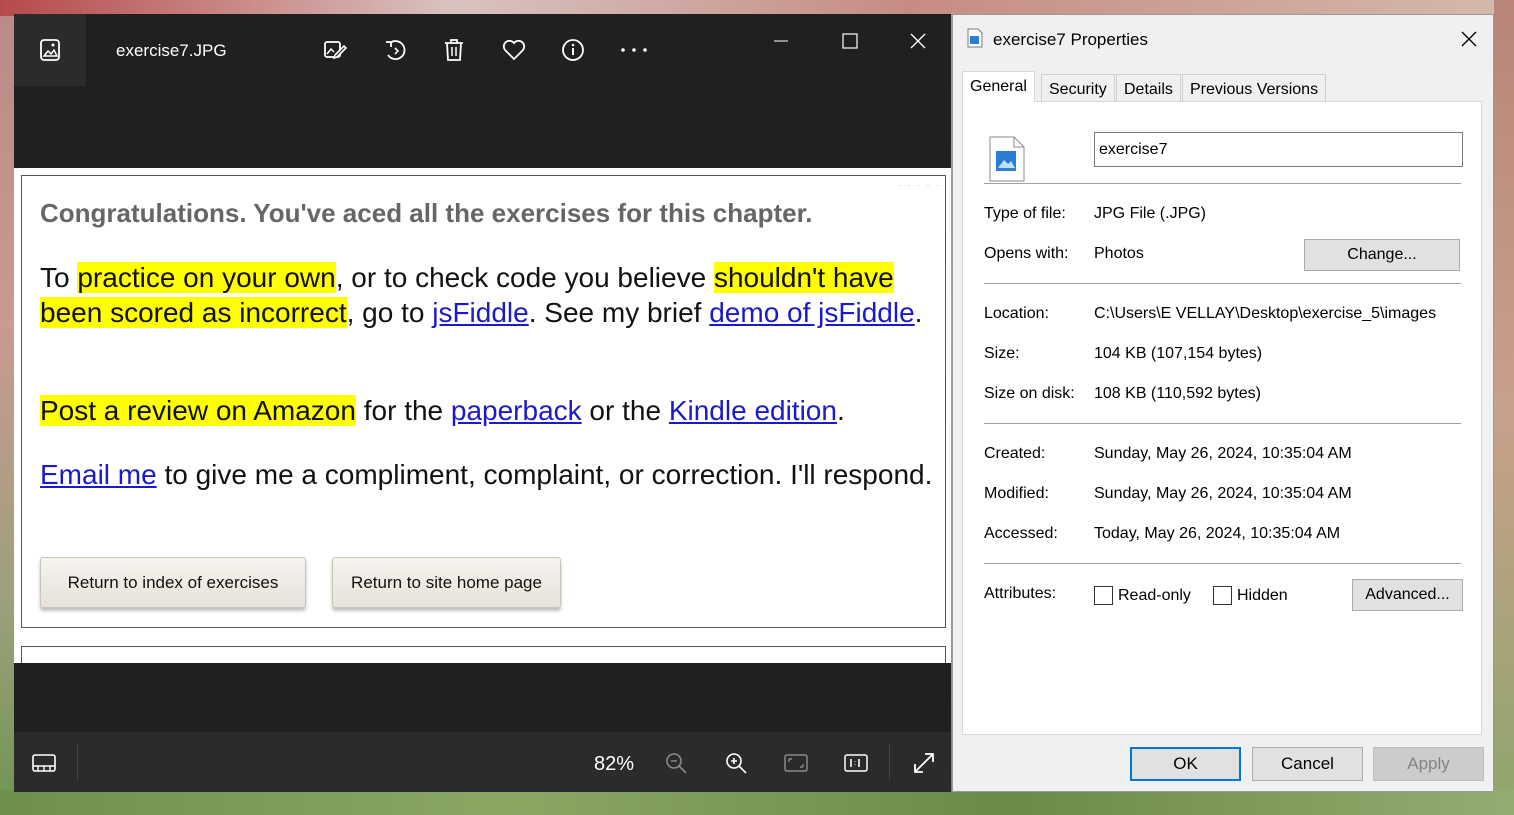  What do you see at coordinates (1025, 213) in the screenshot?
I see `type-label: Type of file:` at bounding box center [1025, 213].